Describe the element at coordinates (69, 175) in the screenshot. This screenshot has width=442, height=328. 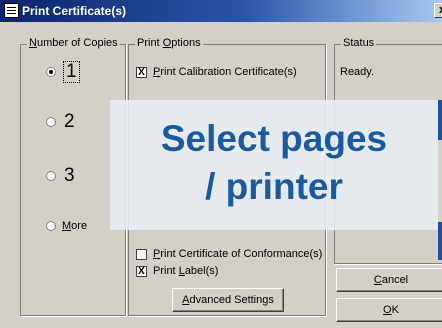
I see `copies-label-3: 3` at that location.